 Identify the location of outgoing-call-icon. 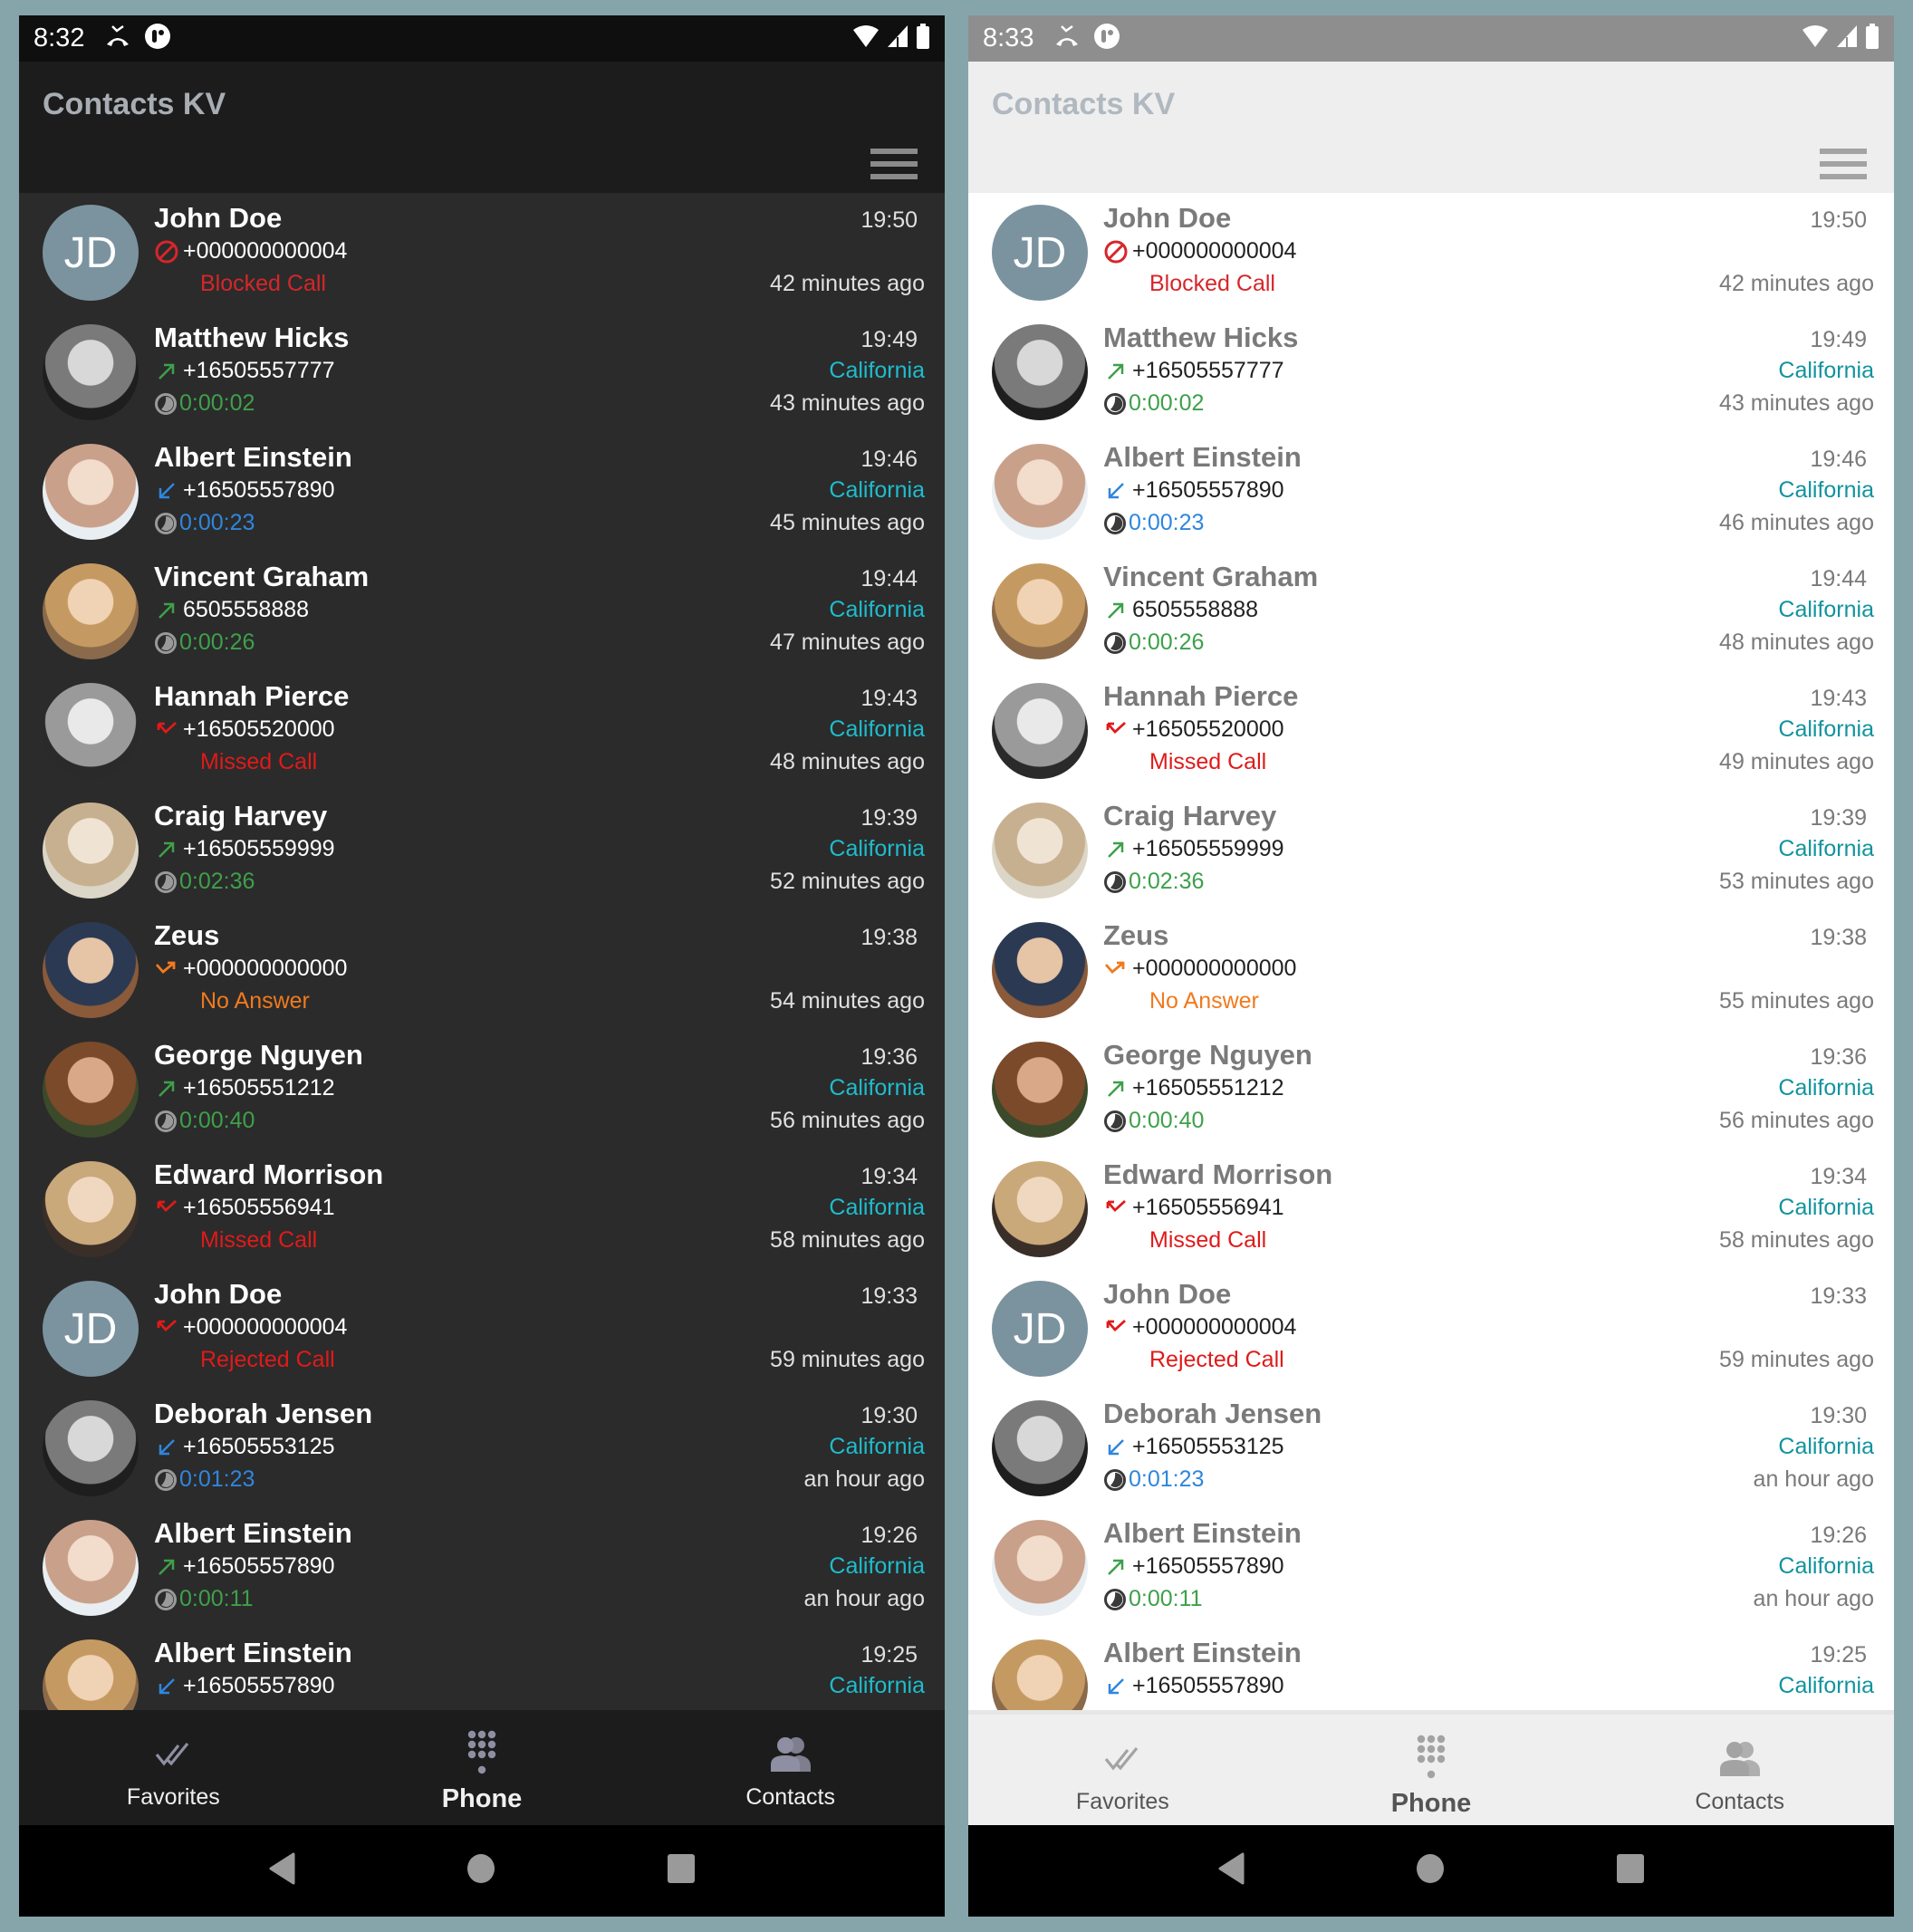
(167, 1567).